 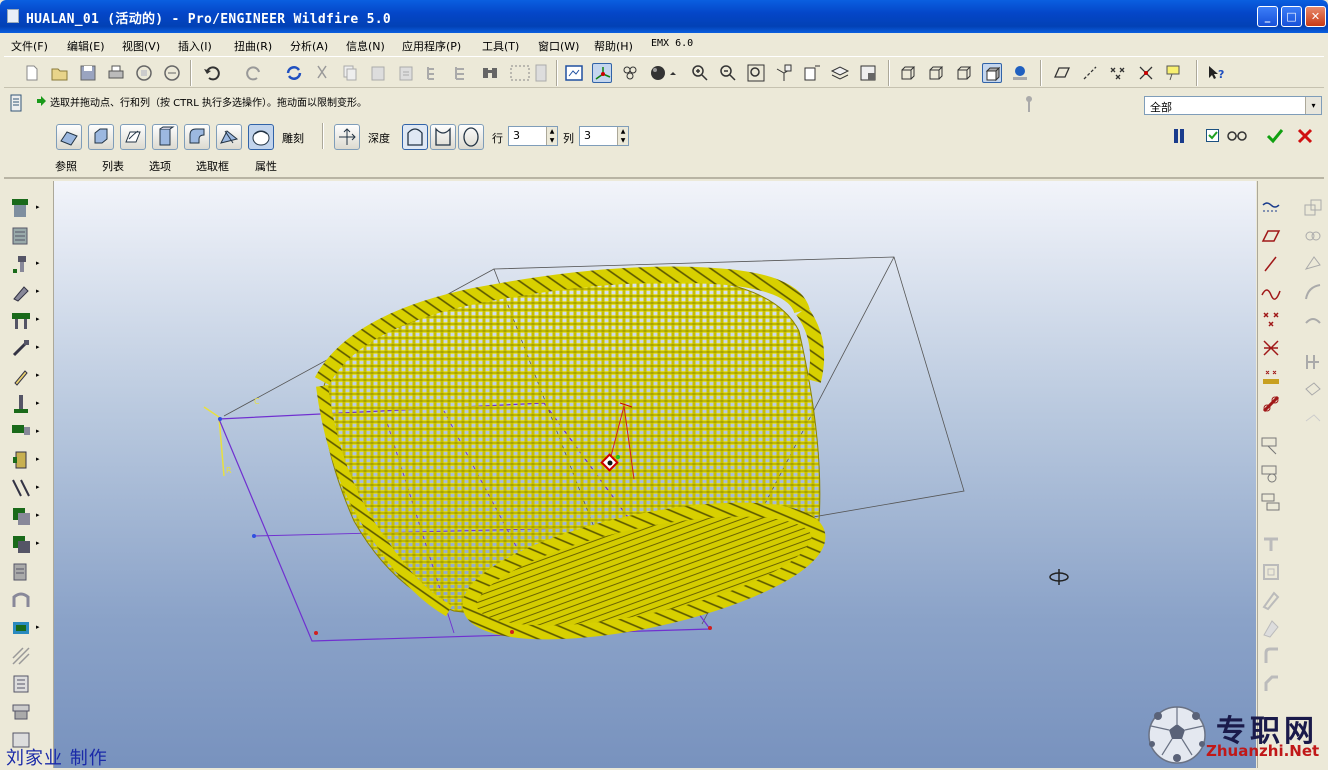 What do you see at coordinates (1313, 418) in the screenshot?
I see `trim-surface-icon` at bounding box center [1313, 418].